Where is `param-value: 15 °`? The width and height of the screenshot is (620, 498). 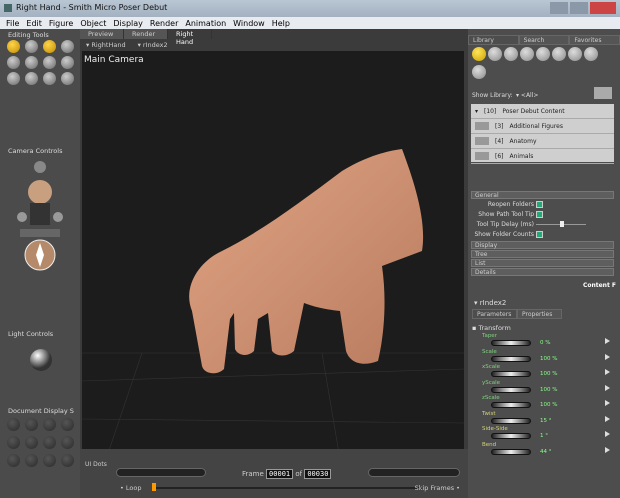
param-value: 15 ° is located at coordinates (546, 421).